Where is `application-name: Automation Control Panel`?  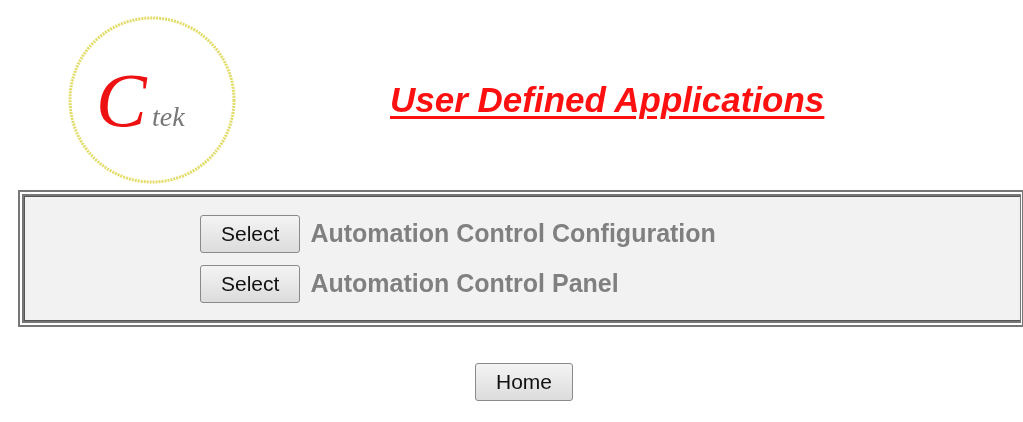 application-name: Automation Control Panel is located at coordinates (464, 283).